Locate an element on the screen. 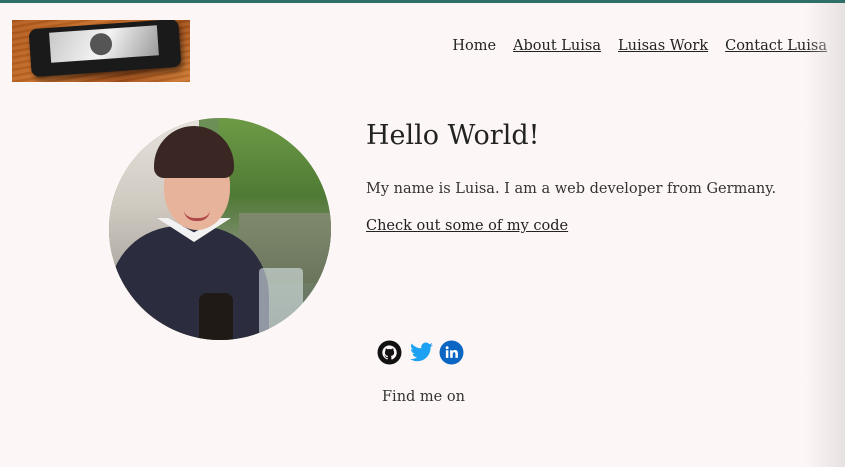 This screenshot has width=845, height=467. right-edge-shadow is located at coordinates (825, 235).